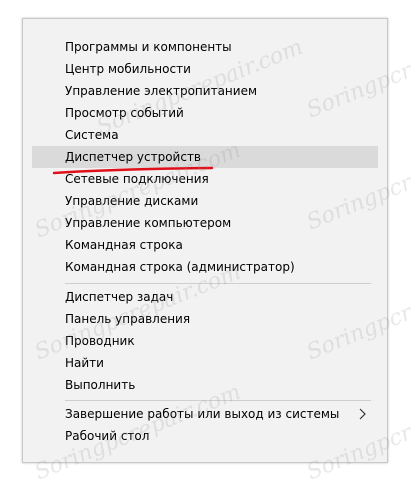 This screenshot has height=485, width=412. I want to click on menu-item-desktop: Рабочий стол, so click(205, 436).